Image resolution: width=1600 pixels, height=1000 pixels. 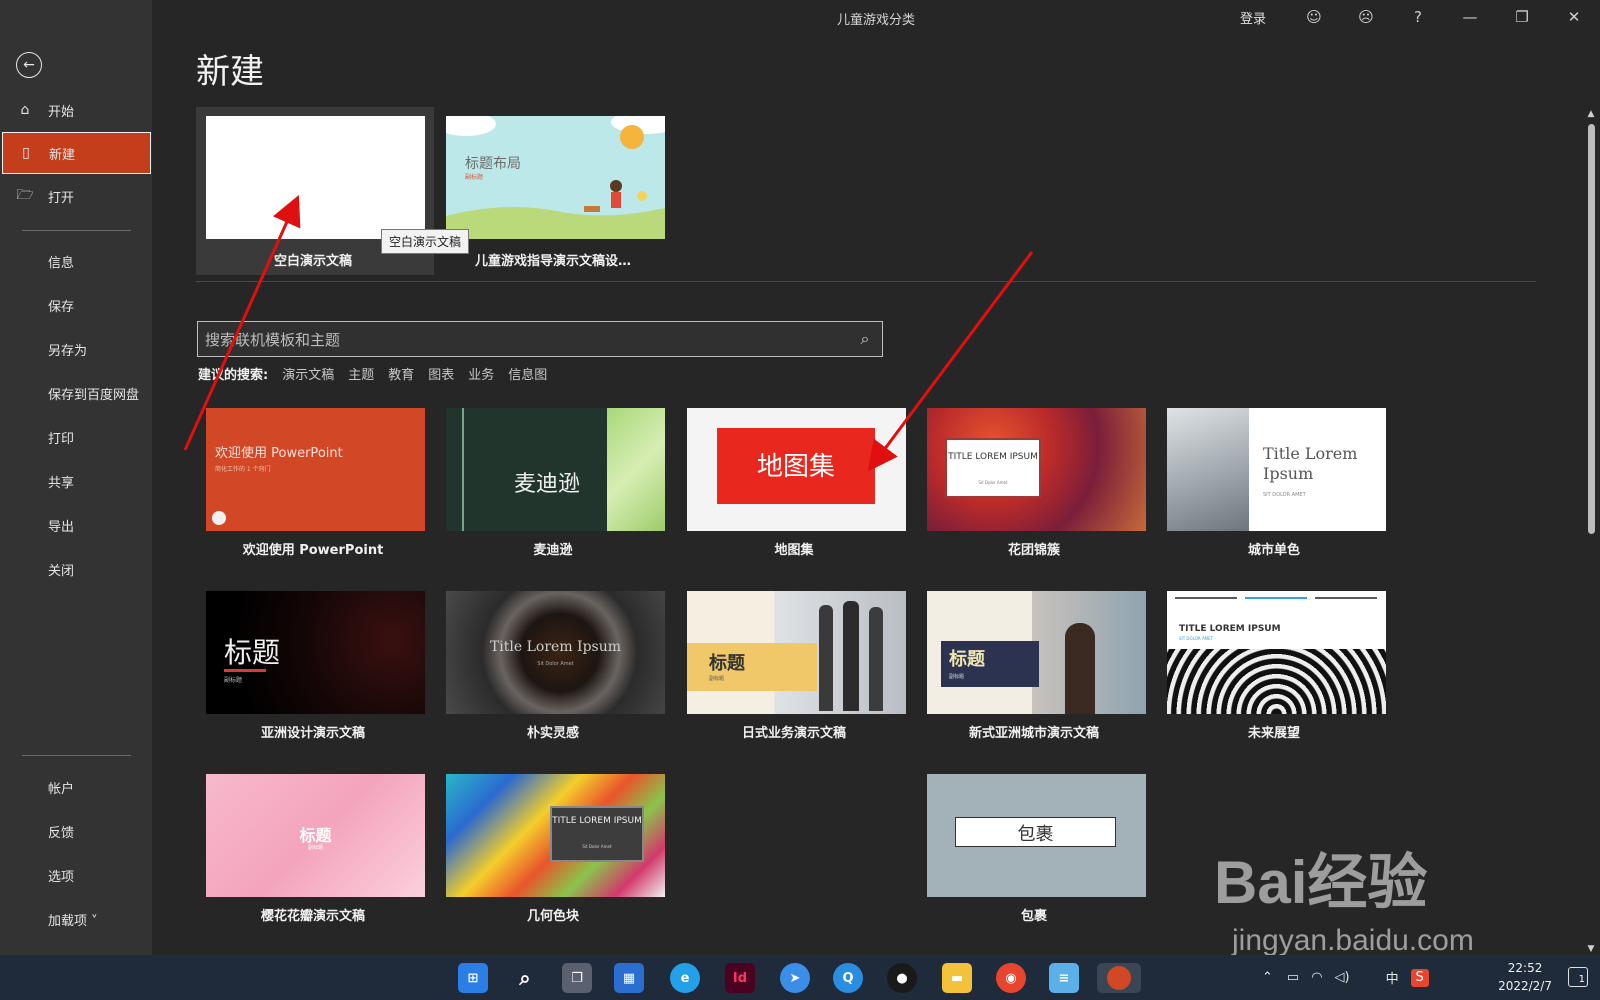 I want to click on sidebar-item-export: 导出, so click(x=61, y=525).